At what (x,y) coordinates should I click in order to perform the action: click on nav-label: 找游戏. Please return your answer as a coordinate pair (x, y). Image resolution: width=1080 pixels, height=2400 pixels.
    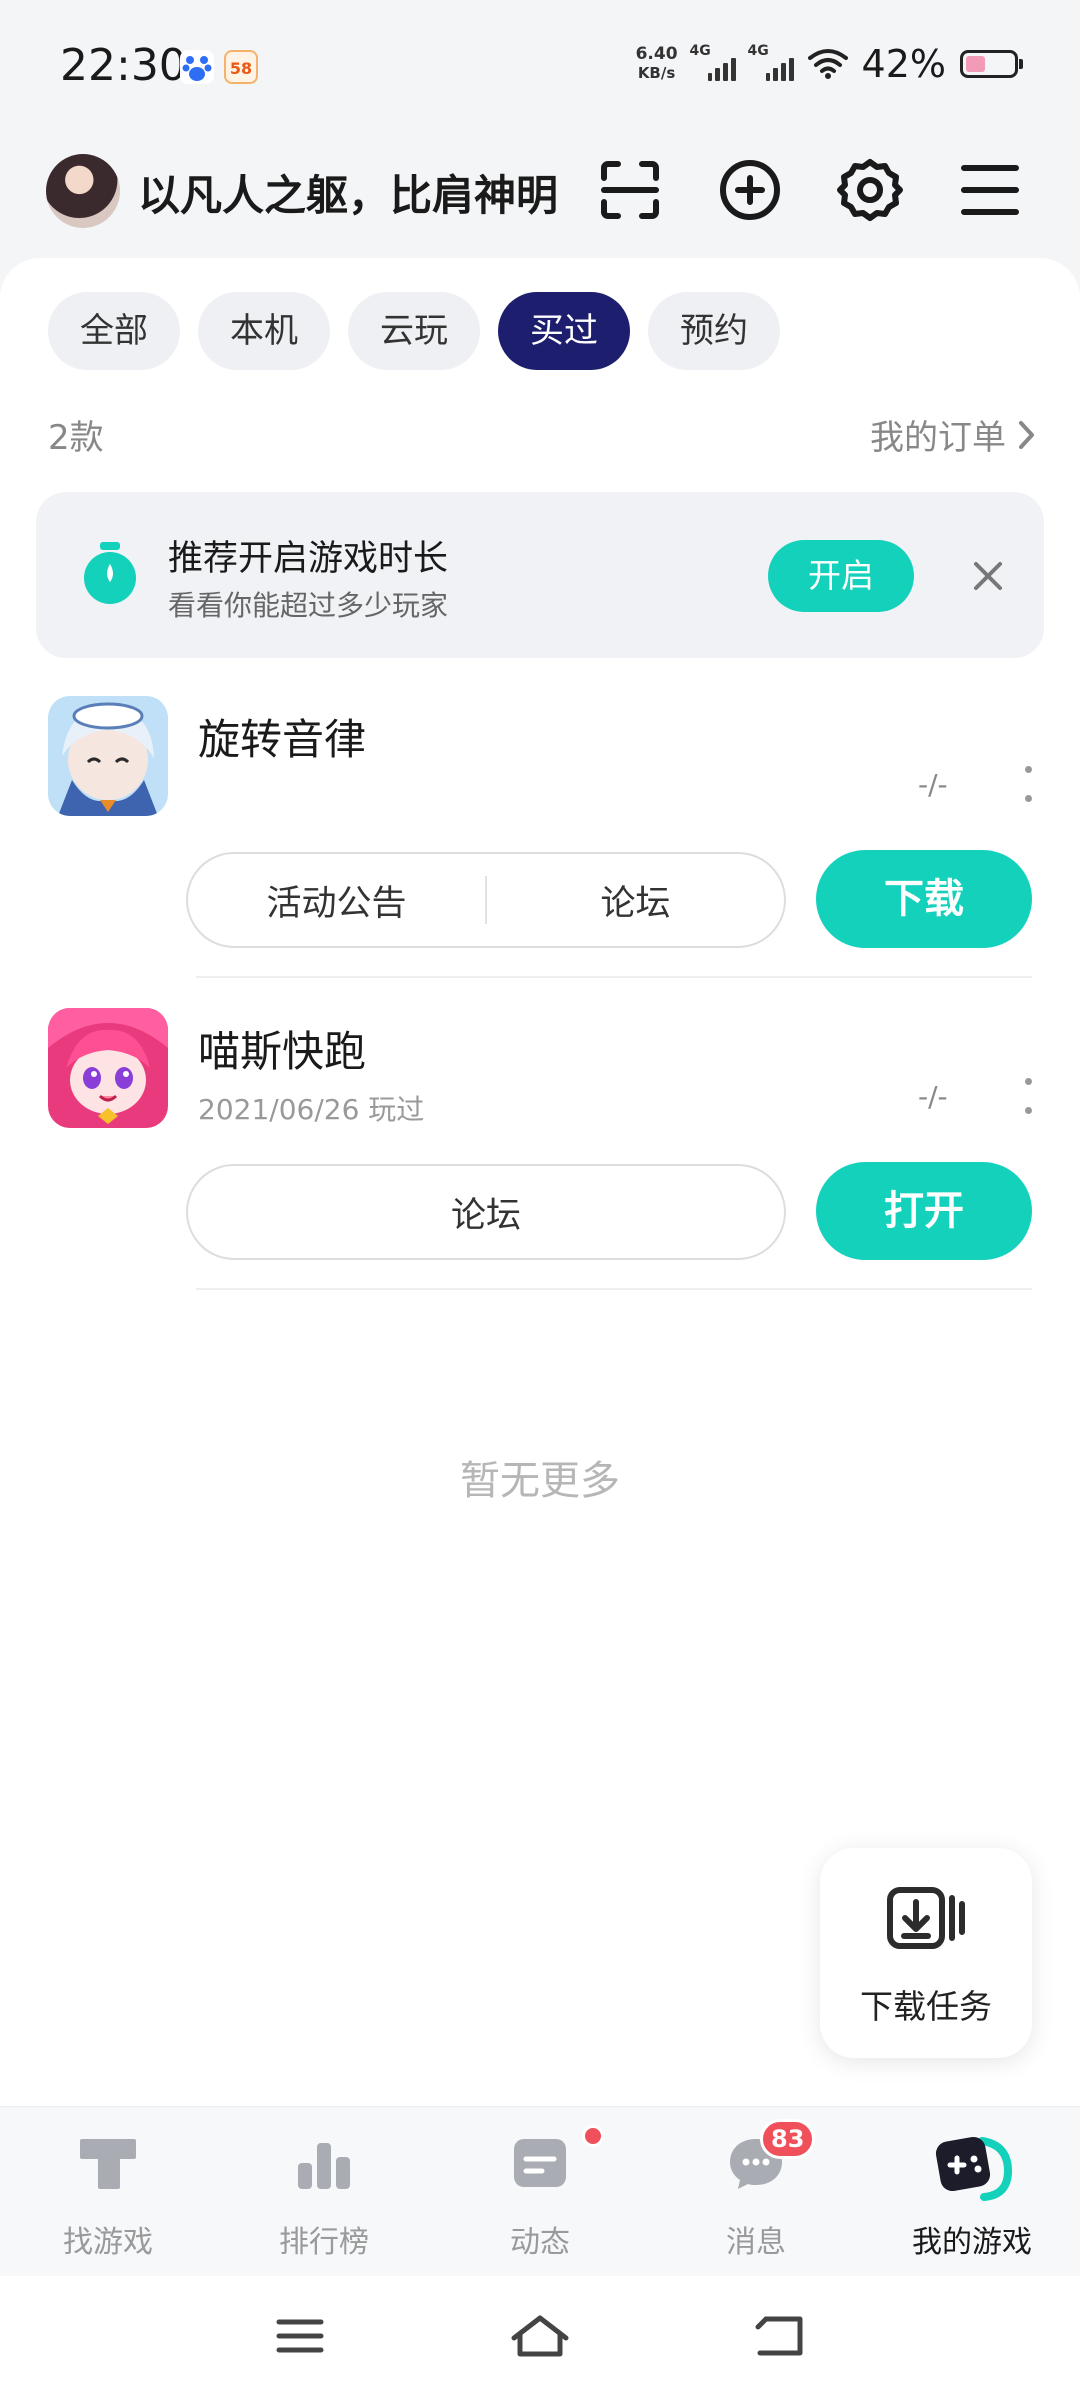
    Looking at the image, I should click on (108, 2242).